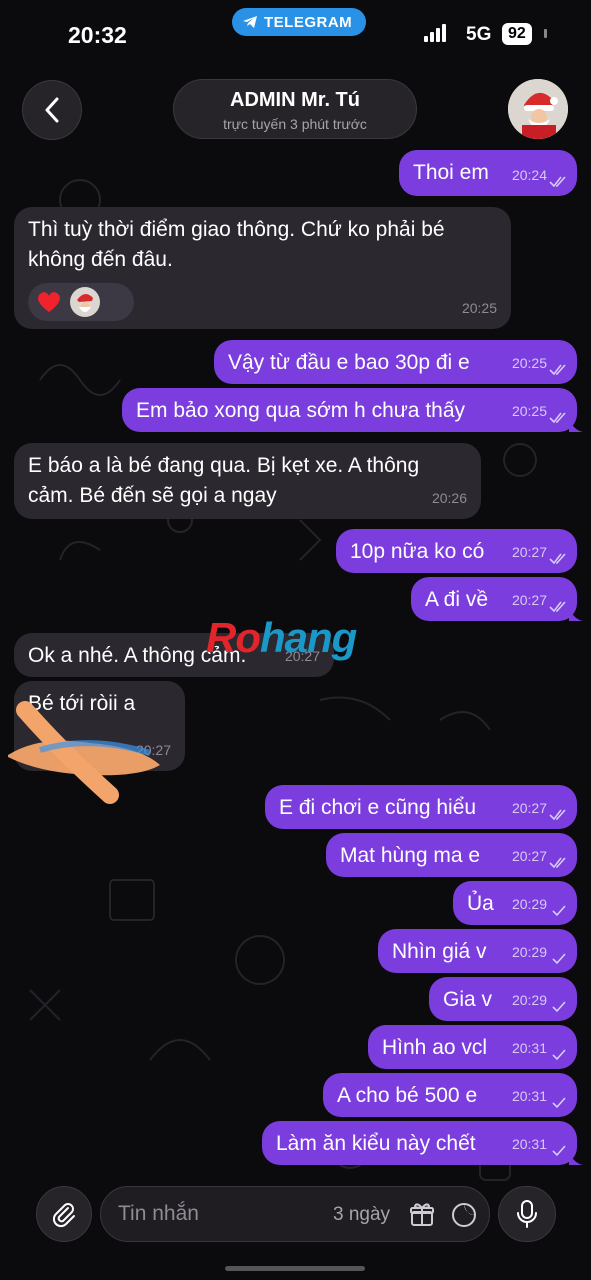 This screenshot has width=591, height=1280. Describe the element at coordinates (308, 22) in the screenshot. I see `telegram-pill-label: TELEGRAM` at that location.